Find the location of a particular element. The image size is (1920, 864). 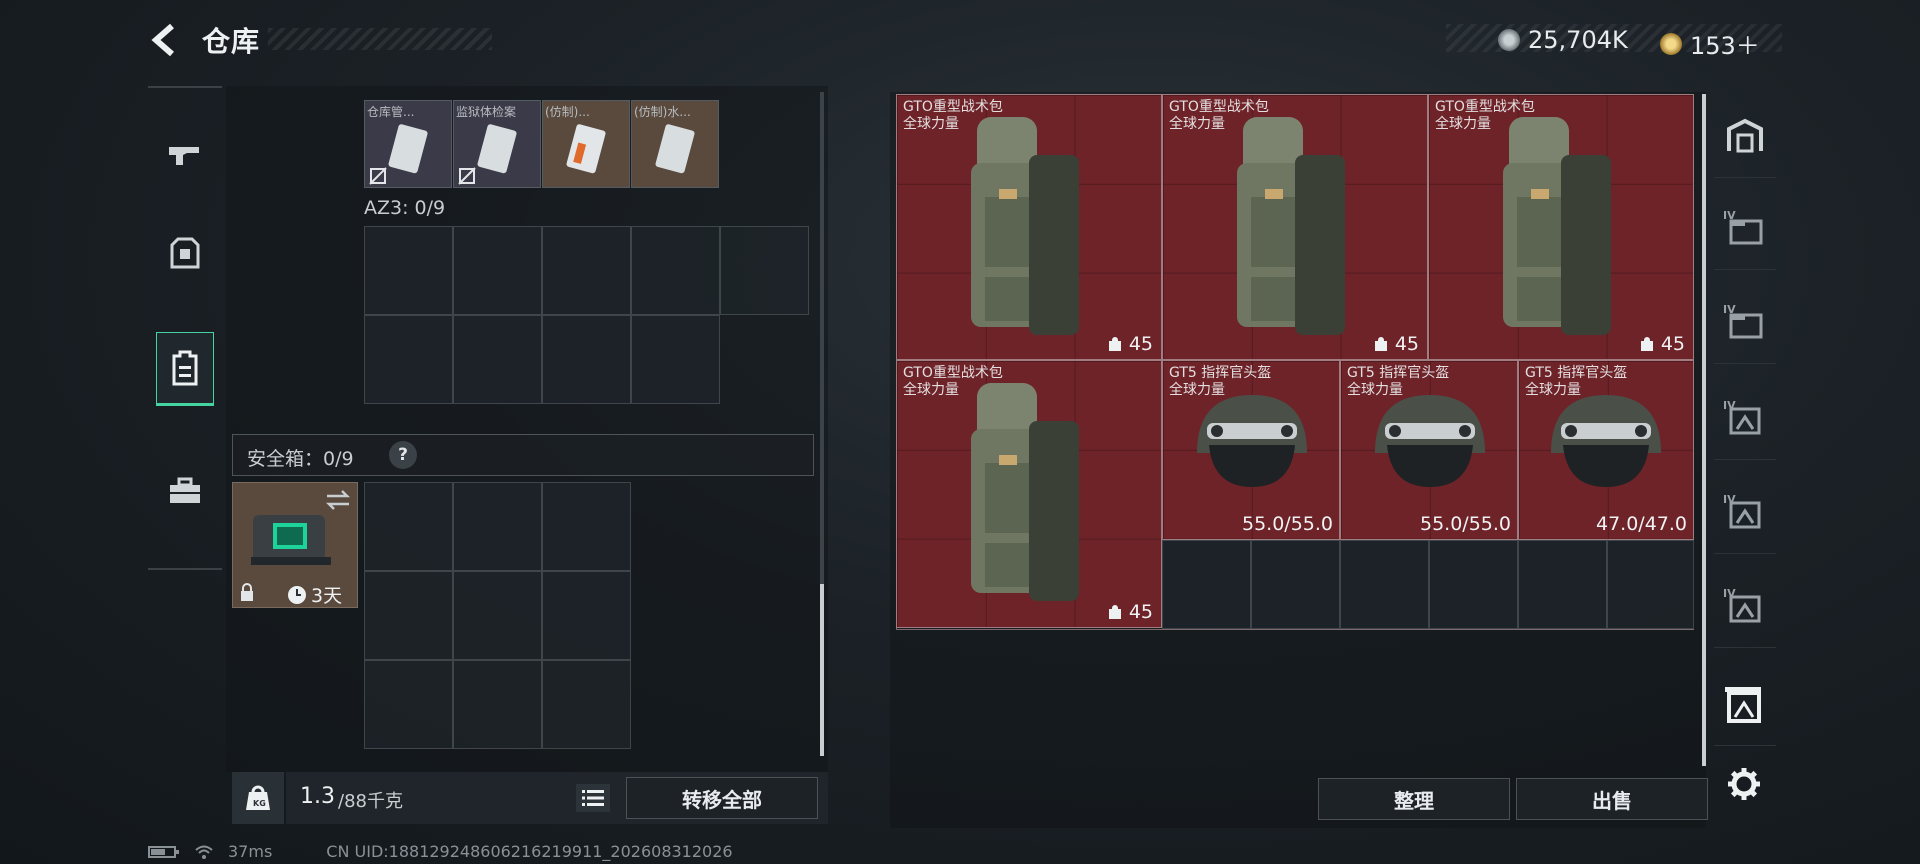

inventory-scroll-thumb is located at coordinates (822, 670).